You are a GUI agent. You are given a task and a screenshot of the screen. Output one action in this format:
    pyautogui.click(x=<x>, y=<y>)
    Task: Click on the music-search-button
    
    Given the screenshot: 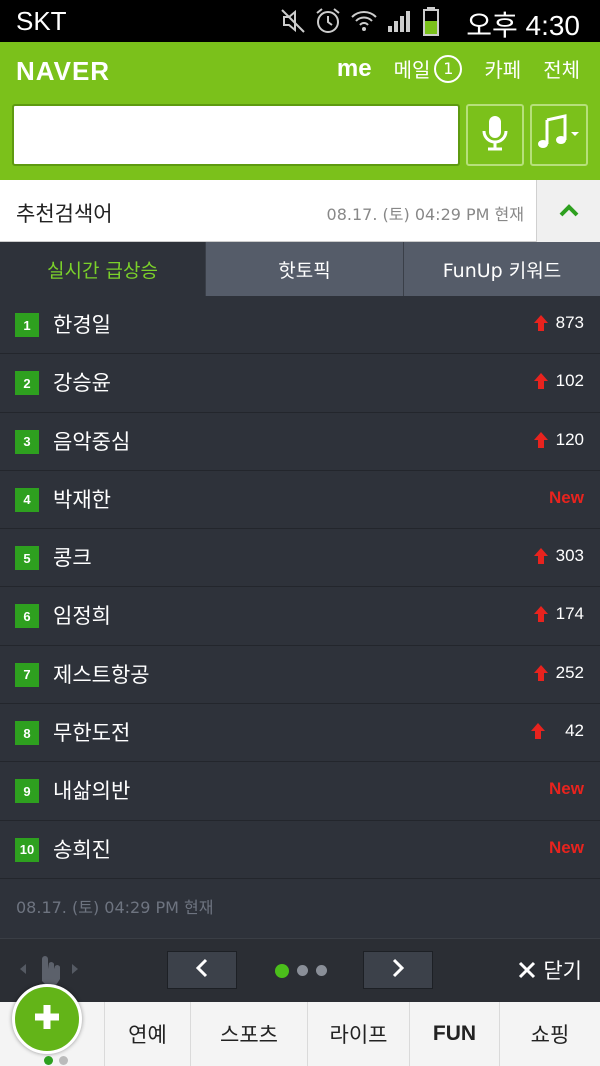 What is the action you would take?
    pyautogui.click(x=559, y=135)
    